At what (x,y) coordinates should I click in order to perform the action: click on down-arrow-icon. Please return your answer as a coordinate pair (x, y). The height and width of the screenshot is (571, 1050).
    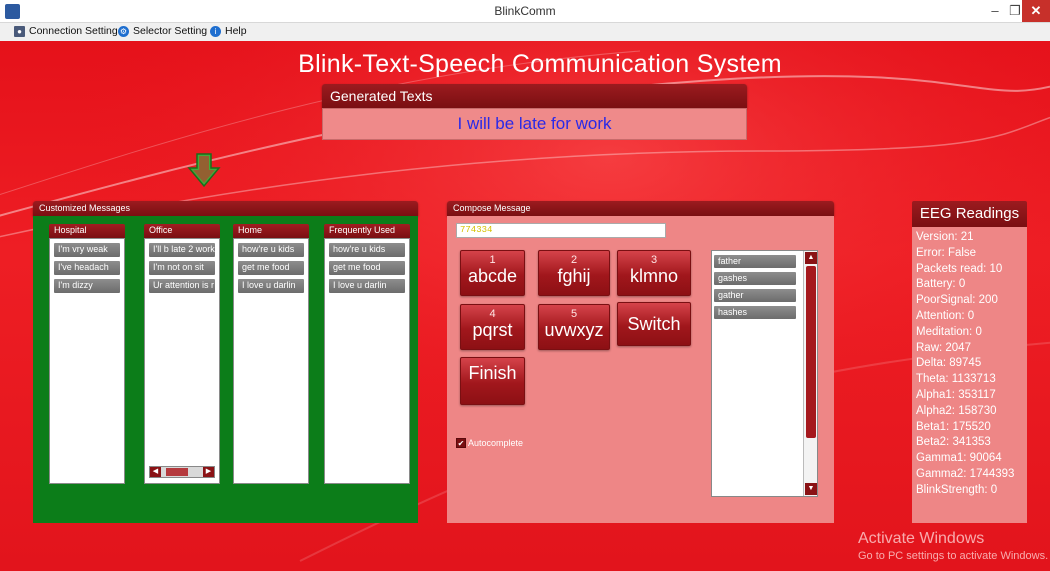
    Looking at the image, I should click on (204, 172).